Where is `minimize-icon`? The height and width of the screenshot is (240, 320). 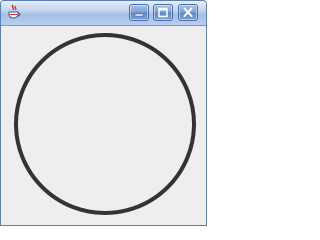 minimize-icon is located at coordinates (139, 15).